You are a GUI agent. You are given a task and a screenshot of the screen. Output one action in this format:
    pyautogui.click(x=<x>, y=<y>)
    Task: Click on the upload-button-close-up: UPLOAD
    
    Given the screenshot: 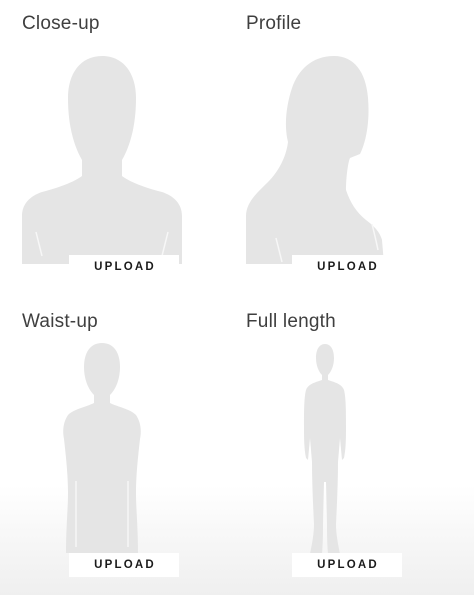 What is the action you would take?
    pyautogui.click(x=124, y=267)
    